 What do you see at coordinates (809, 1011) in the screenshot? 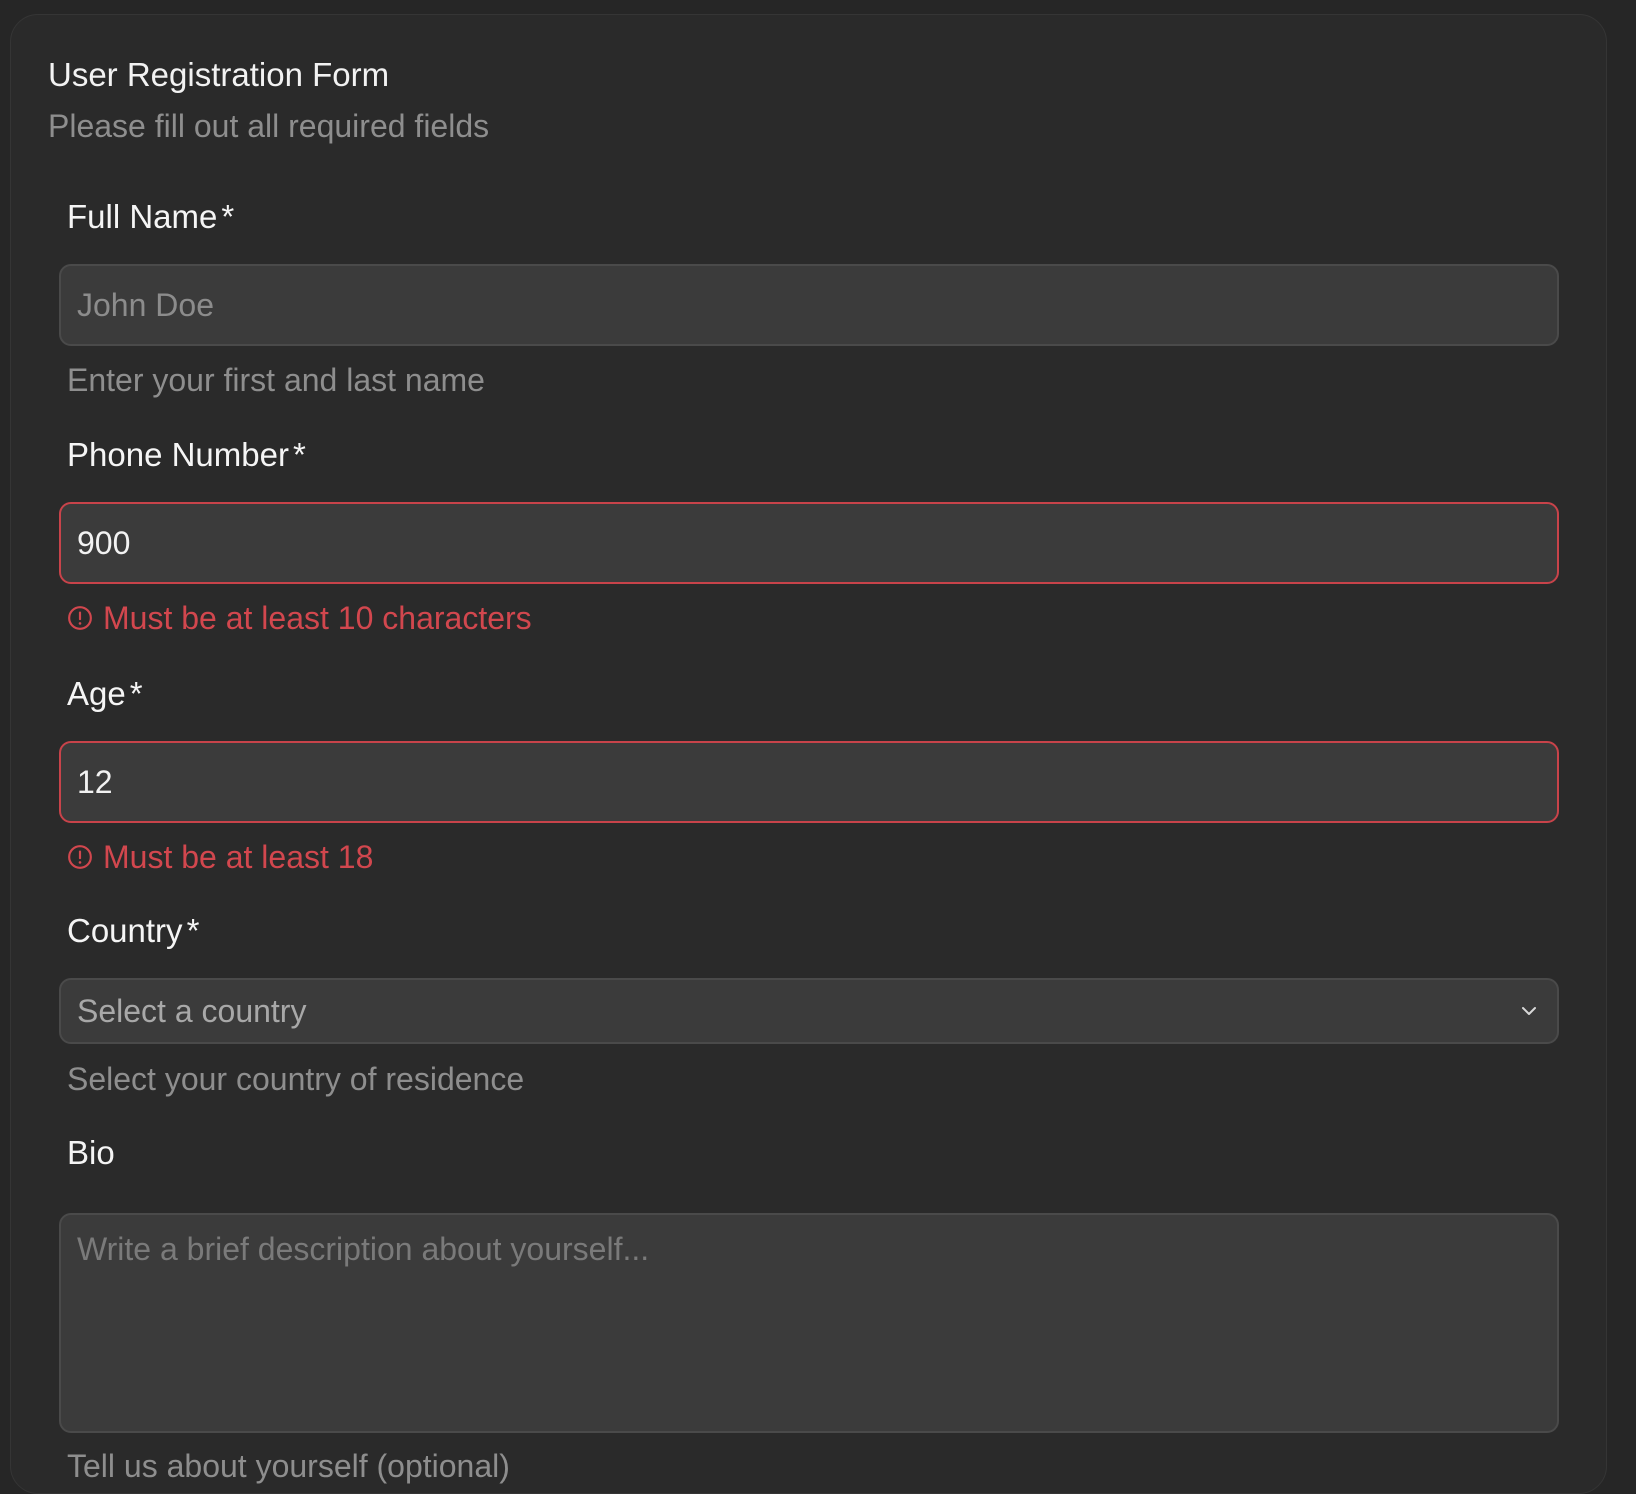
I see `country-select: Select a country` at bounding box center [809, 1011].